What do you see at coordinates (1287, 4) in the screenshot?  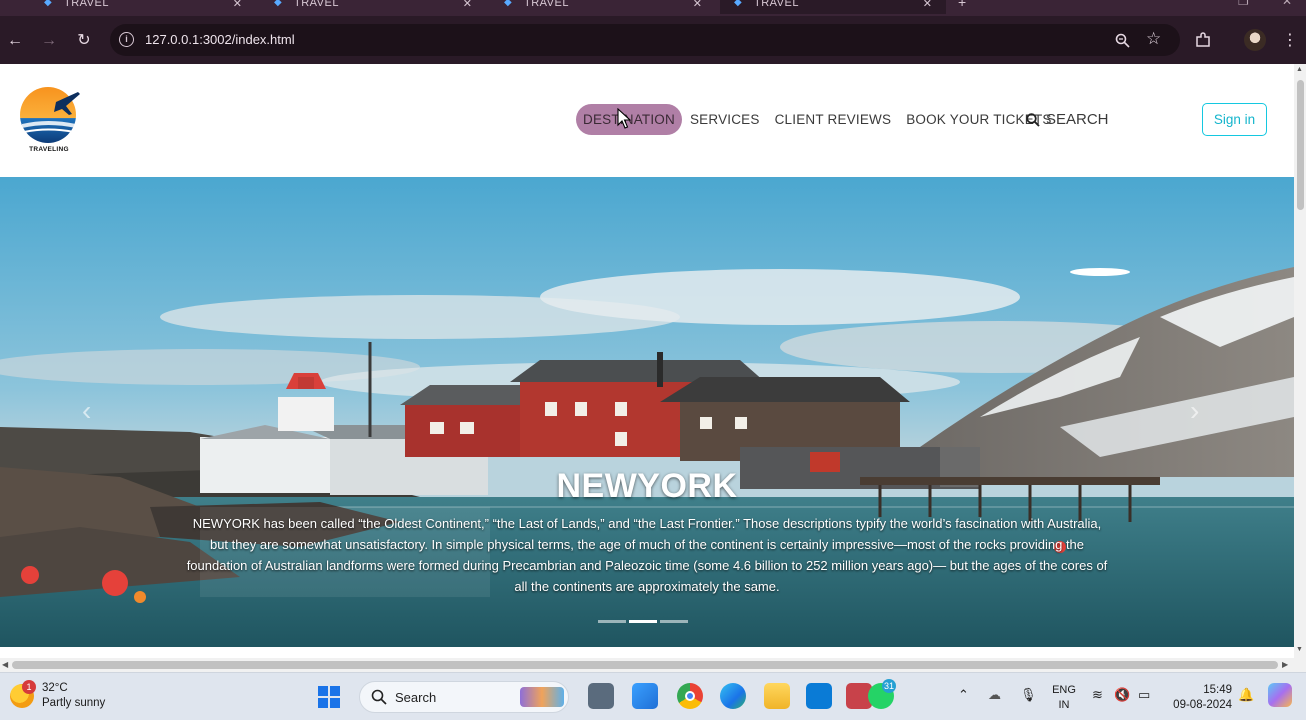 I see `close-window-icon: ✕` at bounding box center [1287, 4].